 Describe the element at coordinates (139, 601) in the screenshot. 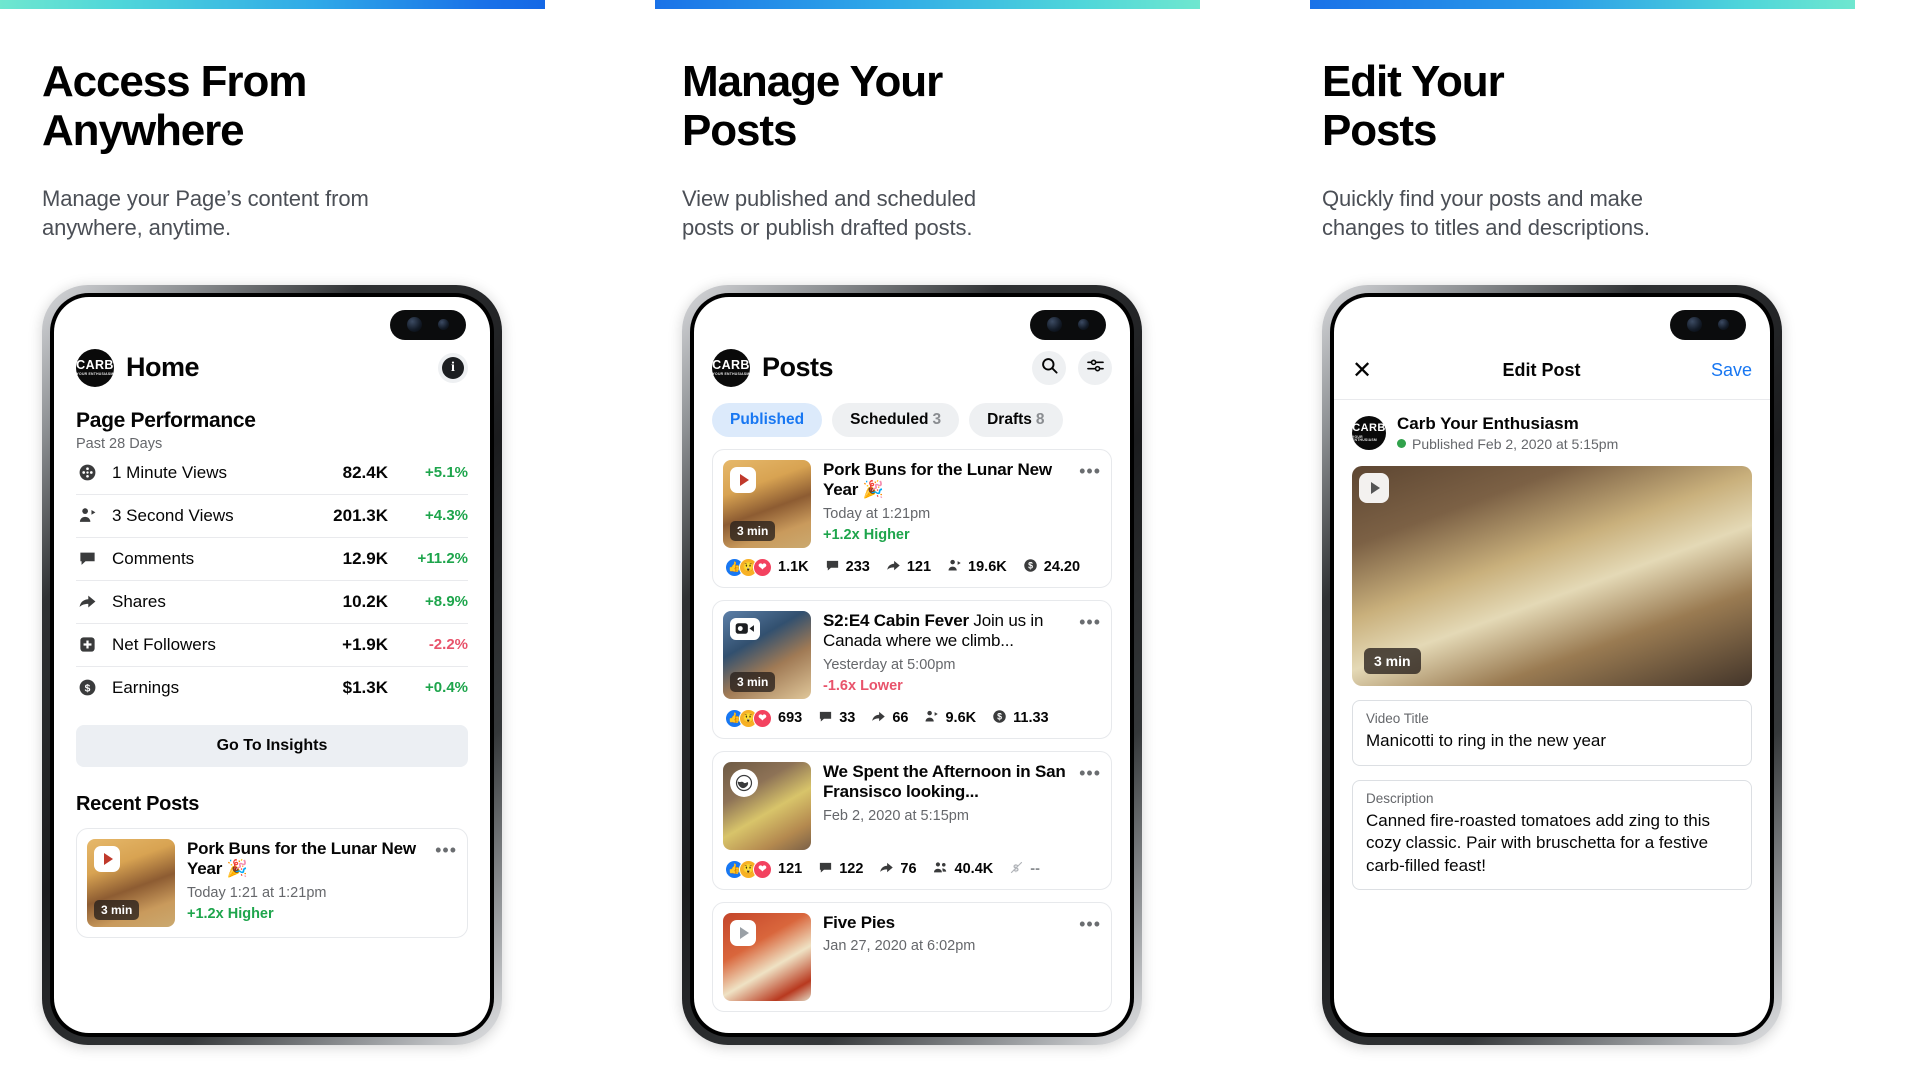

I see `metric-label: Shares` at that location.